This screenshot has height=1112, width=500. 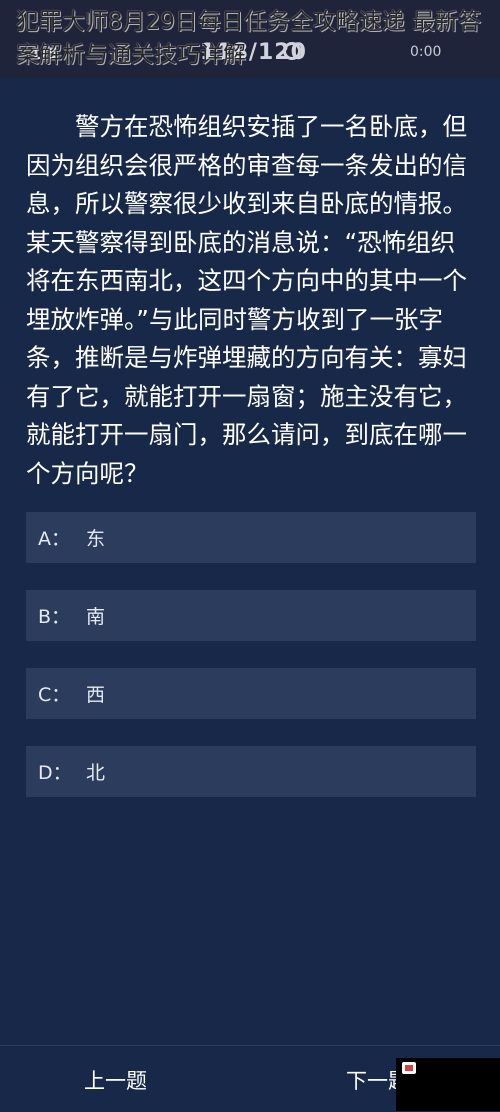 I want to click on option-d-text: 北, so click(x=96, y=773).